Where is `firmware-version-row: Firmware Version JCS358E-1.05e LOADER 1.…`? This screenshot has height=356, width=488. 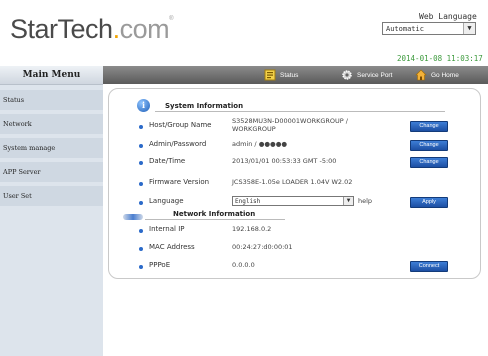
firmware-version-row: Firmware Version JCS358E-1.05e LOADER 1.… is located at coordinates (299, 185).